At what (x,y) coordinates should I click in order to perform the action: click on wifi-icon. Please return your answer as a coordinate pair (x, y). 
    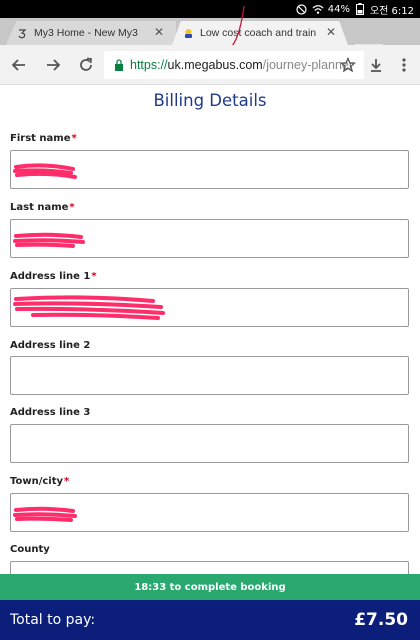
    Looking at the image, I should click on (318, 9).